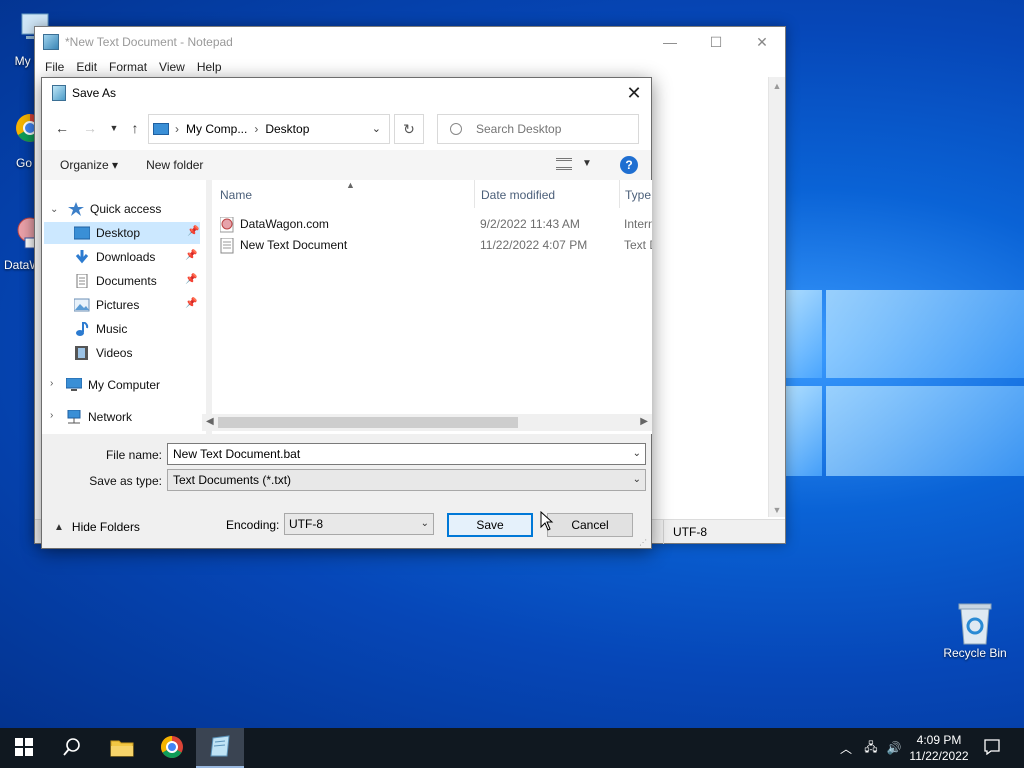 The width and height of the screenshot is (1024, 768). Describe the element at coordinates (97, 527) in the screenshot. I see `hide-folders-button: ▲ Hide Folders` at that location.